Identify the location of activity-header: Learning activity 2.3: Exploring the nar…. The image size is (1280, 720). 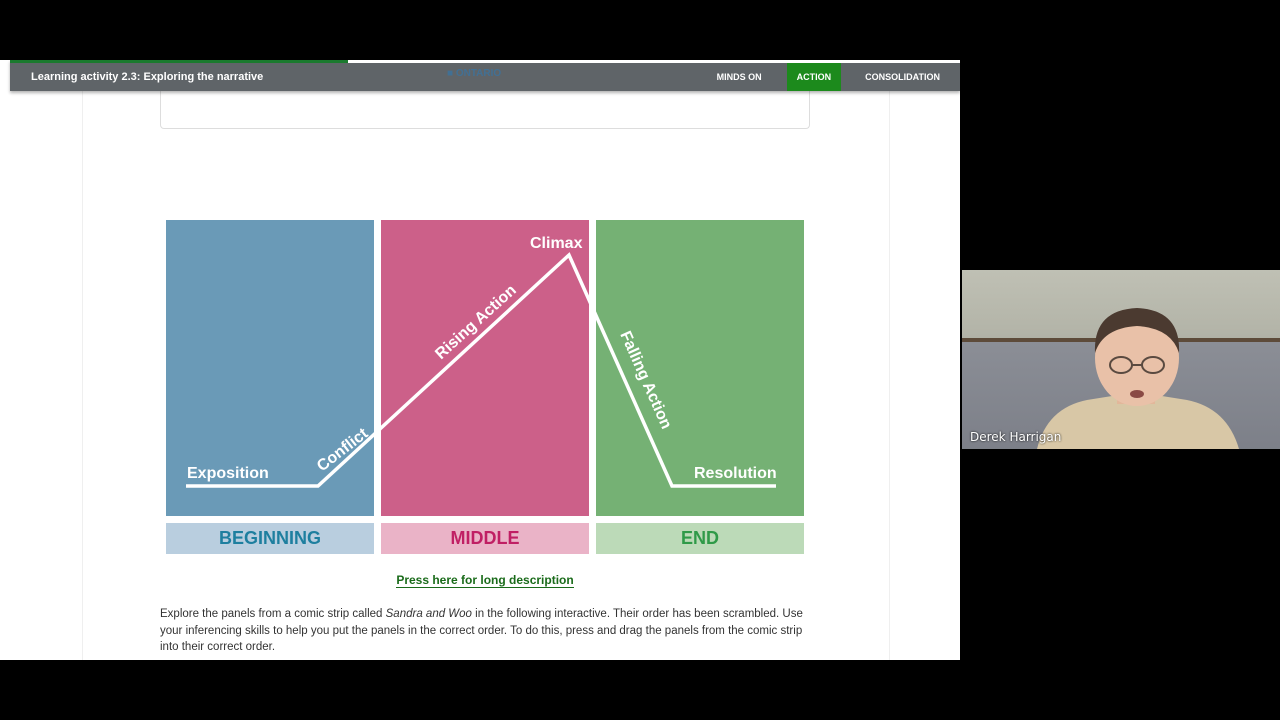
(485, 75).